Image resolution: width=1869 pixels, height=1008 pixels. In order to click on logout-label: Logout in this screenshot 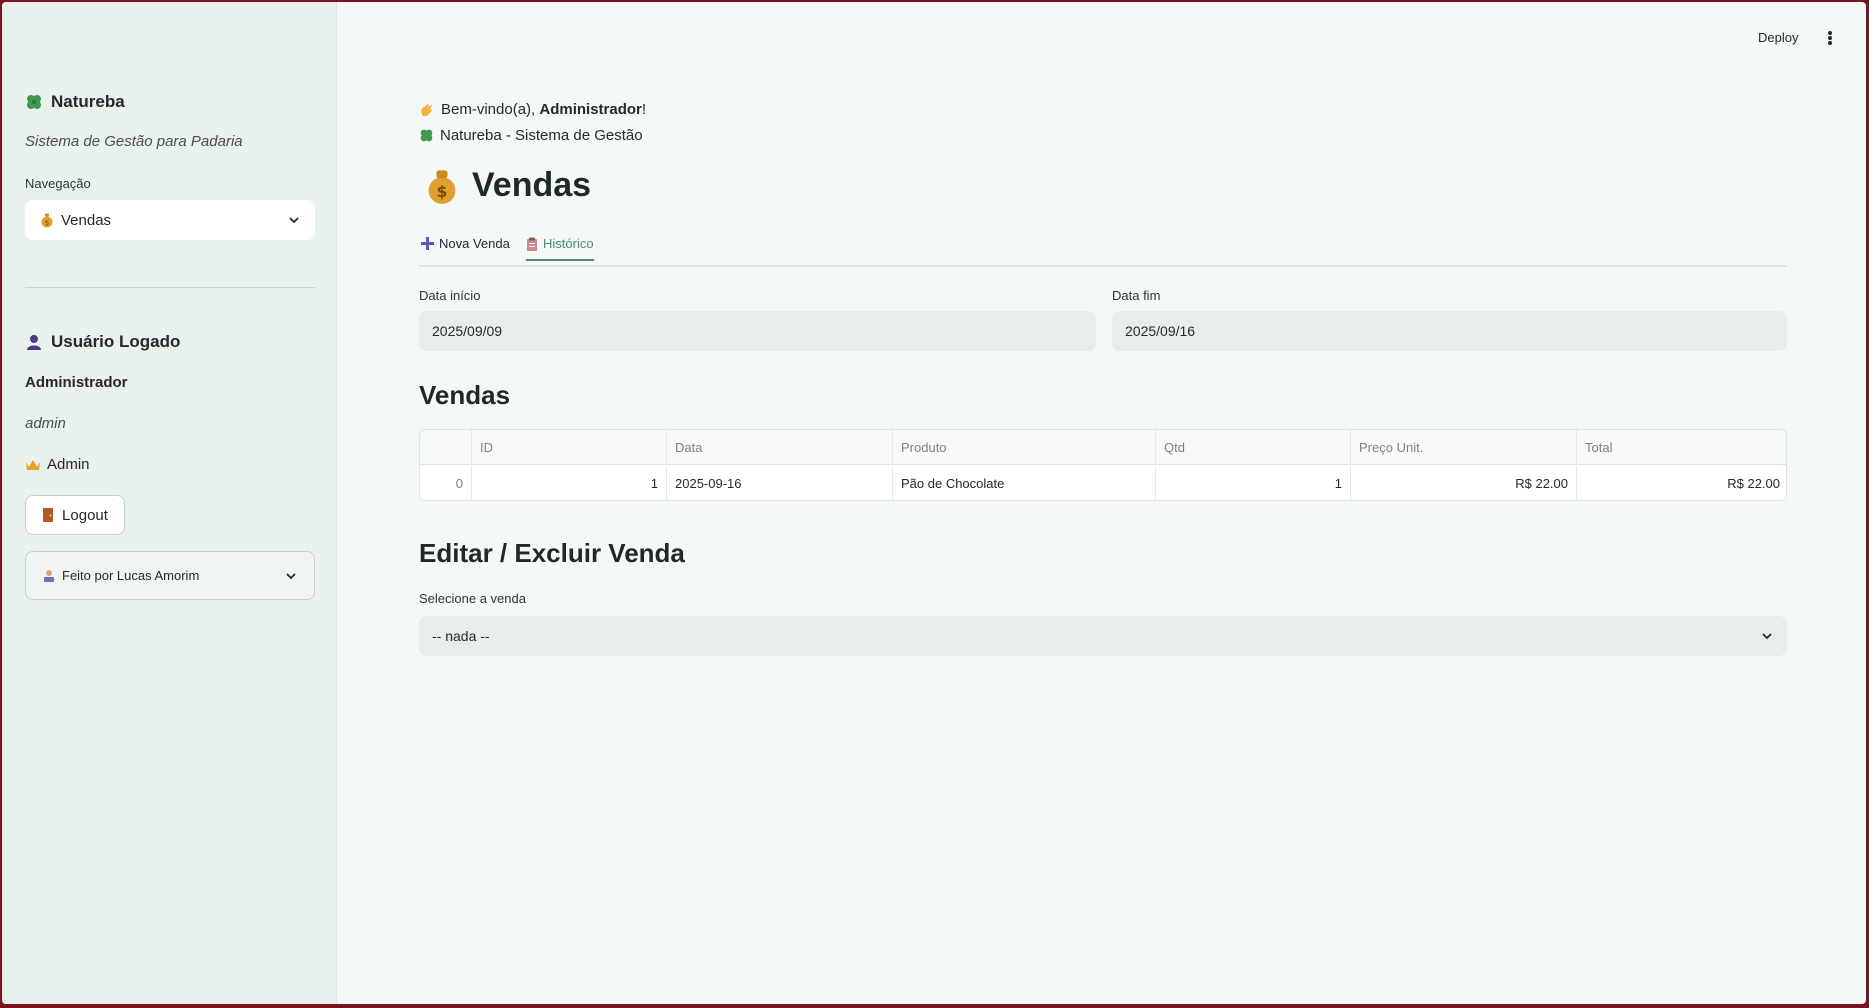, I will do `click(85, 515)`.